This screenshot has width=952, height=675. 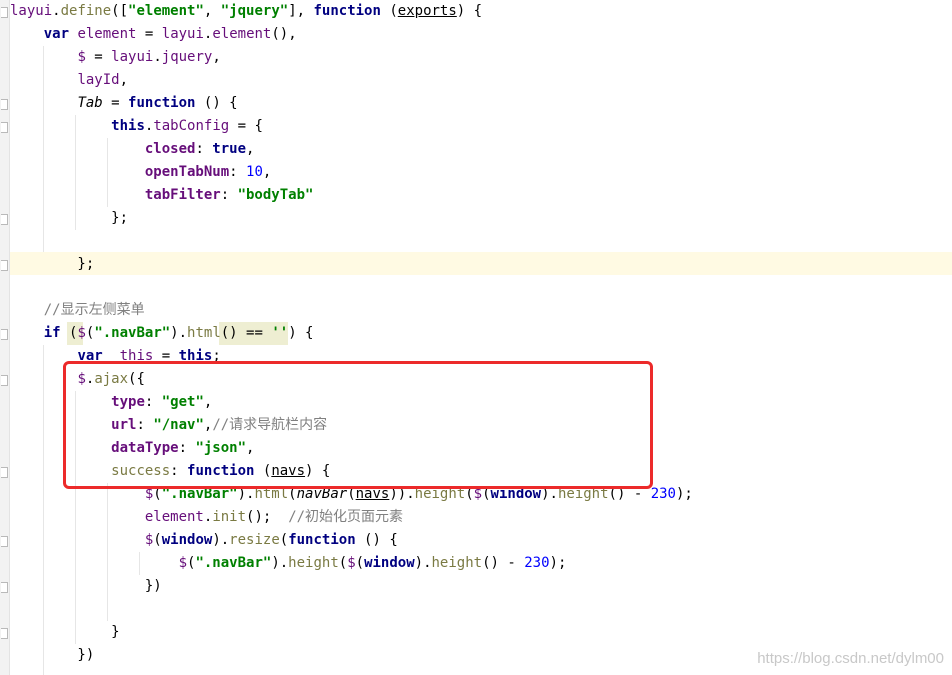 What do you see at coordinates (170, 149) in the screenshot?
I see `code-token: closed` at bounding box center [170, 149].